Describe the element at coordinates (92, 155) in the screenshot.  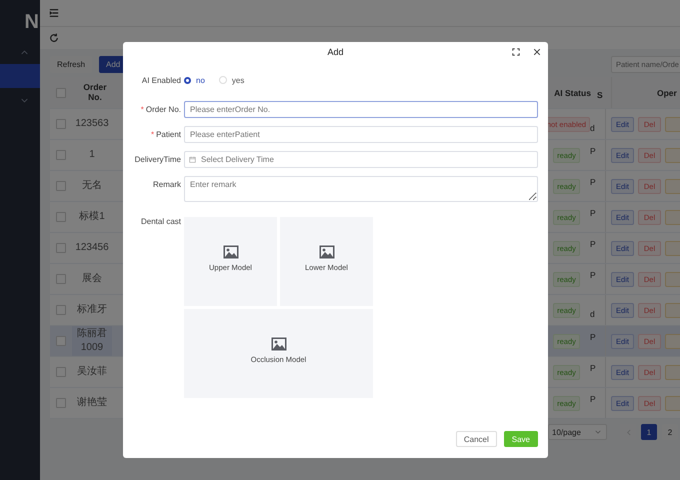
I see `table-cell: 1` at that location.